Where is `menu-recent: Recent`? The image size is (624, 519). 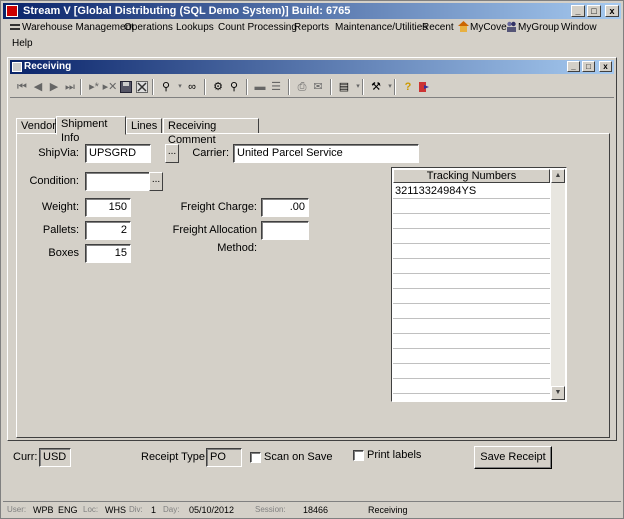 menu-recent: Recent is located at coordinates (438, 28).